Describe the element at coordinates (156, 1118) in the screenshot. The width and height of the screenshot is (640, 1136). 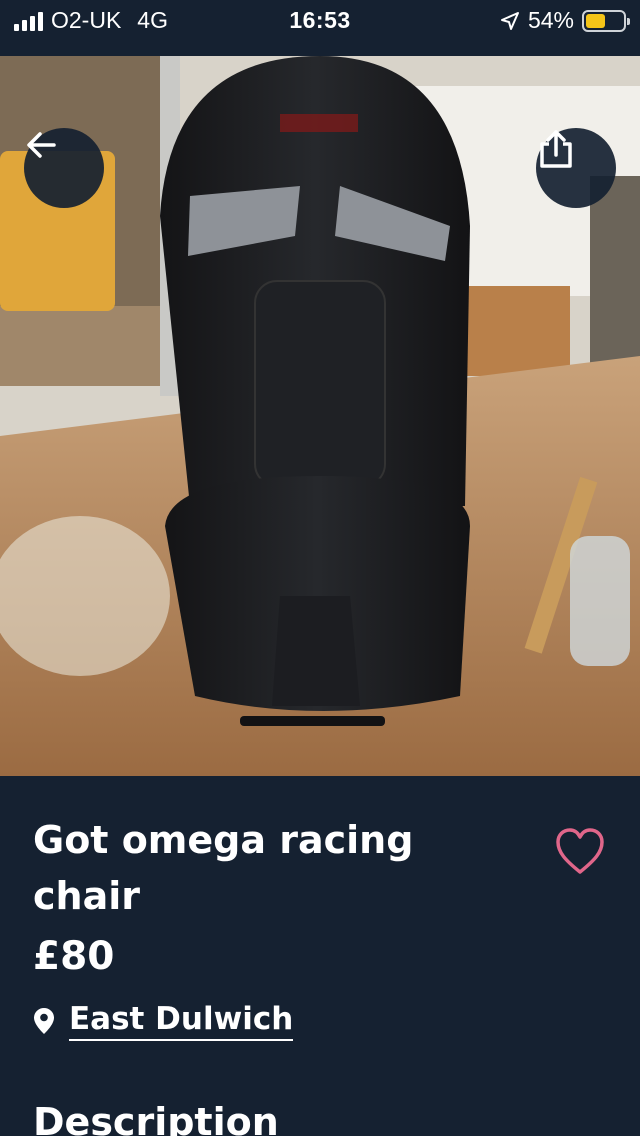
I see `description-heading: Description` at that location.